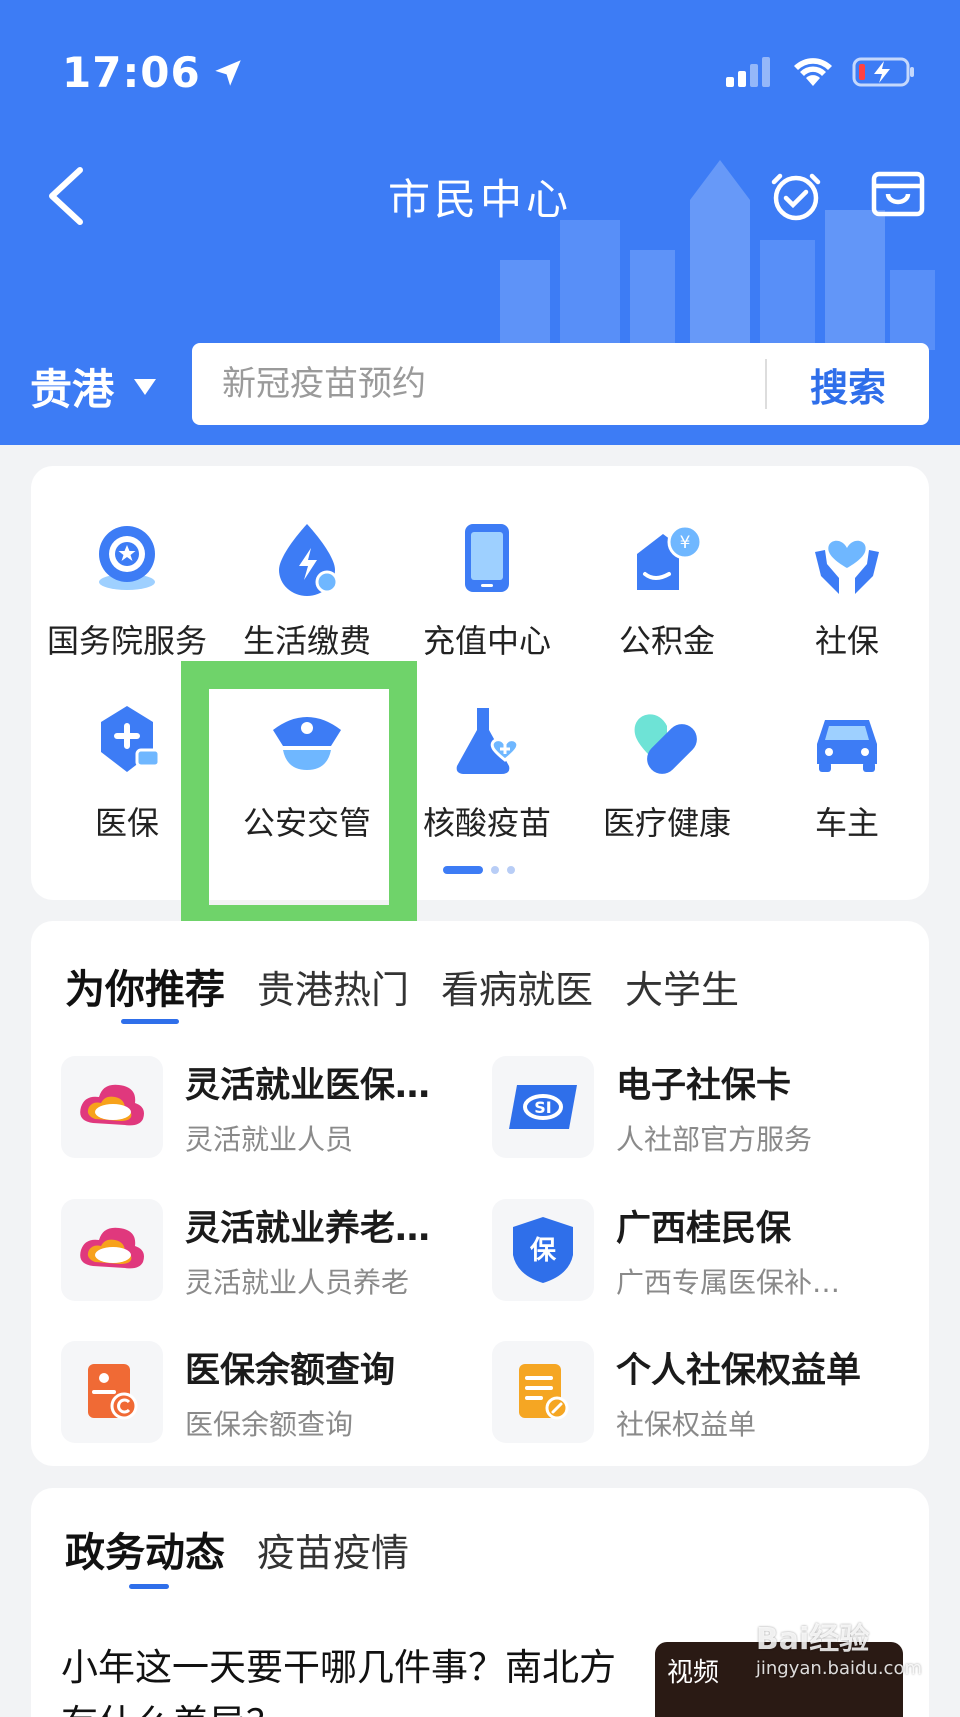  What do you see at coordinates (796, 194) in the screenshot?
I see `timer-check-icon` at bounding box center [796, 194].